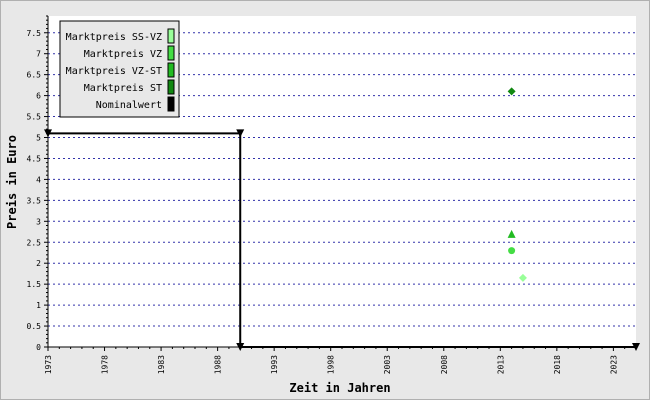 The width and height of the screenshot is (650, 400). I want to click on x-tick-label: 1973, so click(48, 364).